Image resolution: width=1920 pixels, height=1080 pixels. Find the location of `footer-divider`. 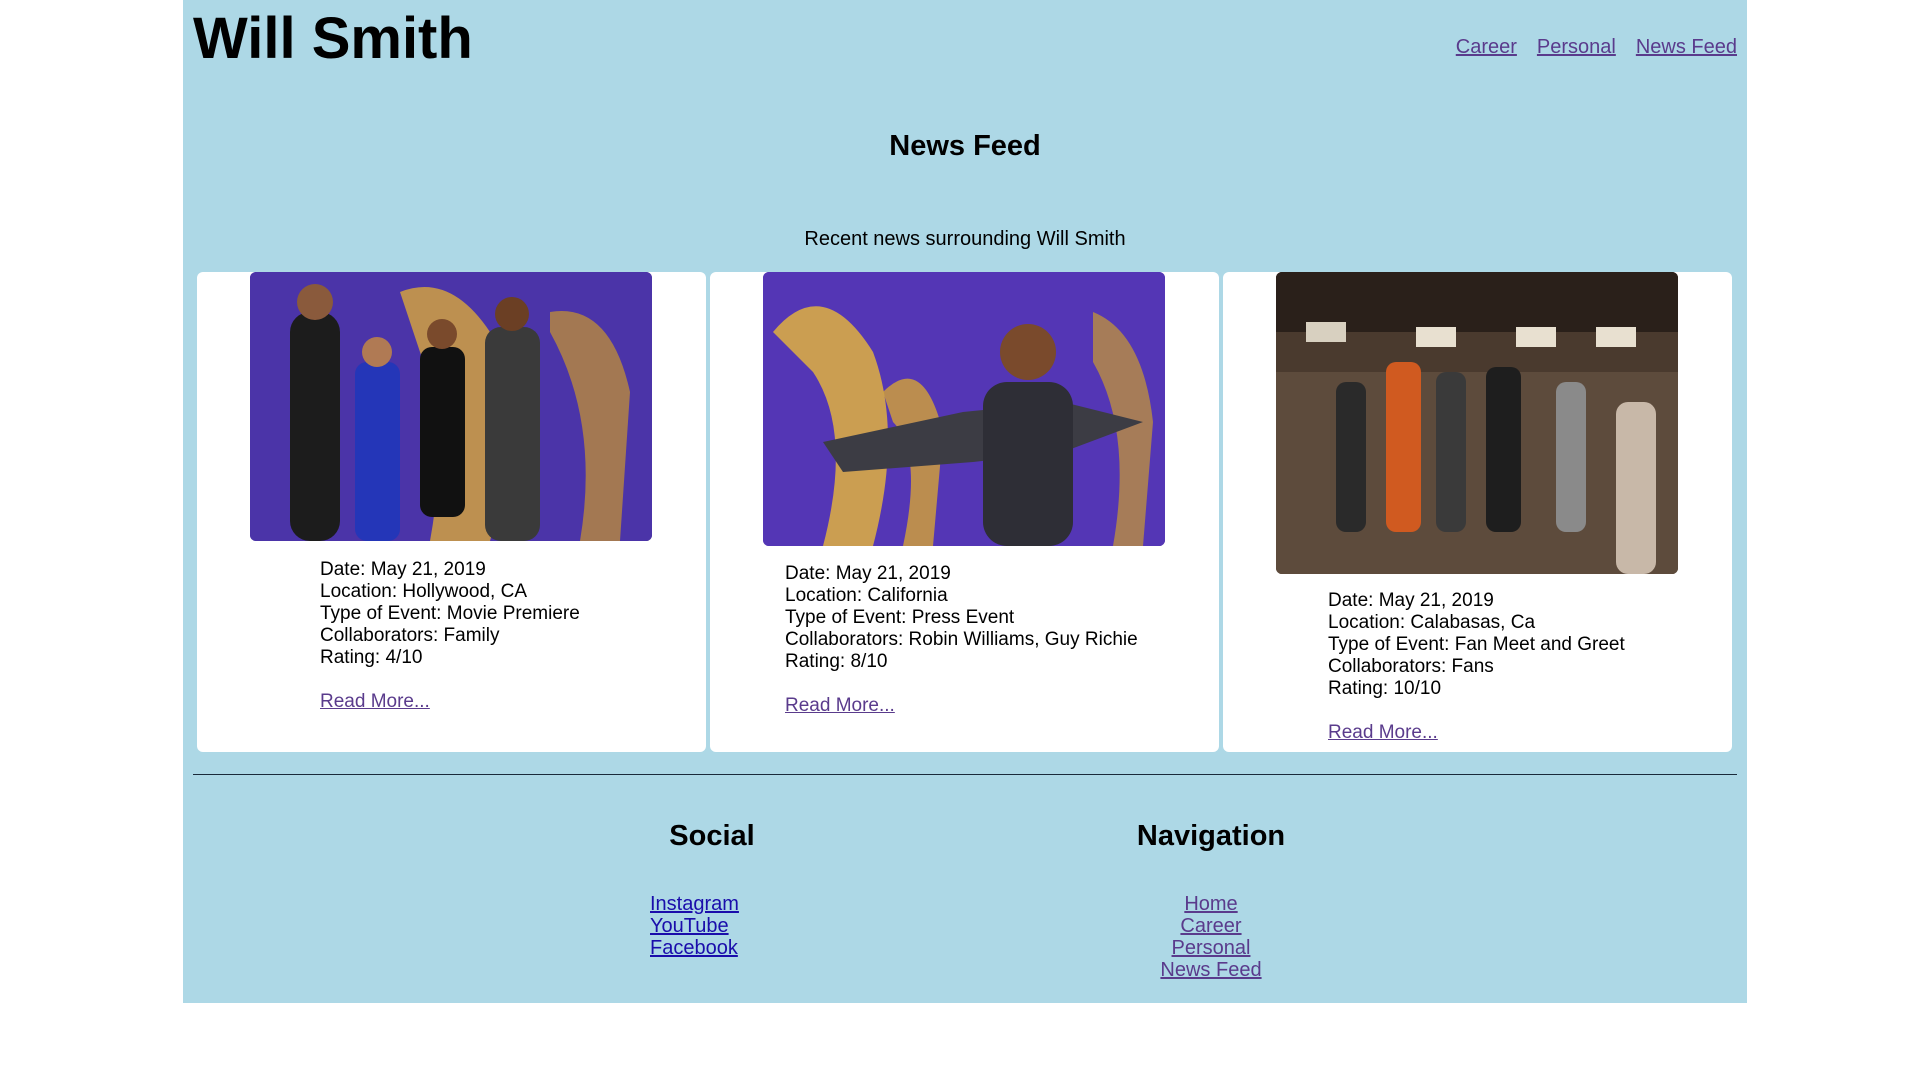

footer-divider is located at coordinates (965, 774).